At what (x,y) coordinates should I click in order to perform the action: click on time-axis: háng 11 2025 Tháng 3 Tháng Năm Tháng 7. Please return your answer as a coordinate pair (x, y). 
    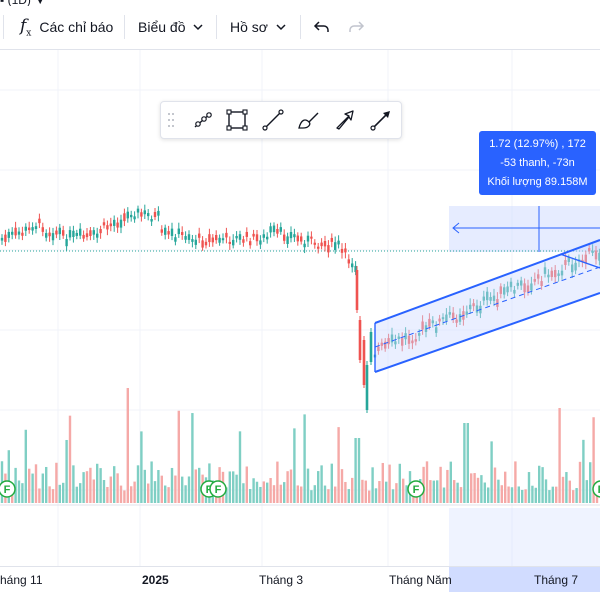
    Looking at the image, I should click on (300, 579).